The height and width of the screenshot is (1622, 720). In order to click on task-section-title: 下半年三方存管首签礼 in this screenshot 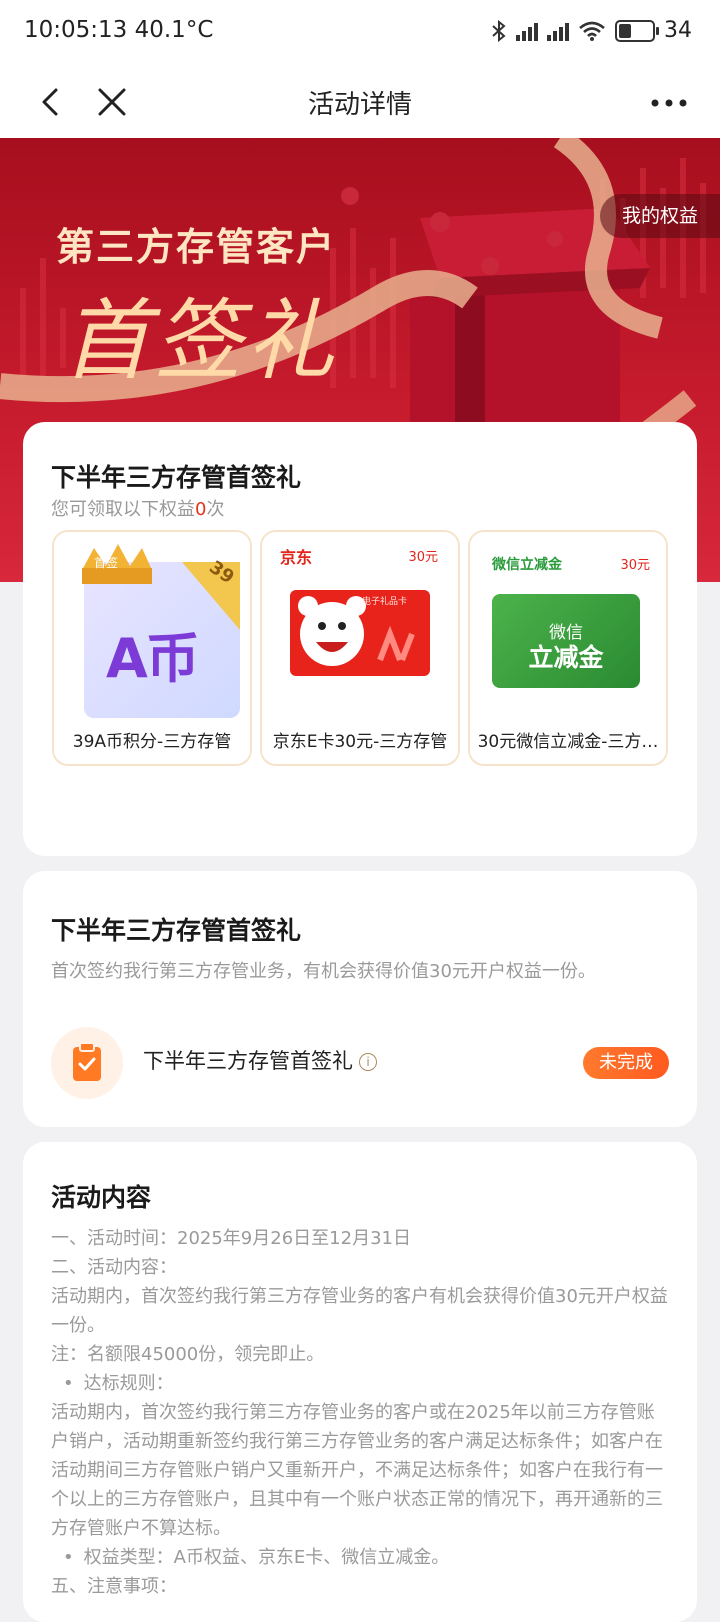, I will do `click(176, 930)`.